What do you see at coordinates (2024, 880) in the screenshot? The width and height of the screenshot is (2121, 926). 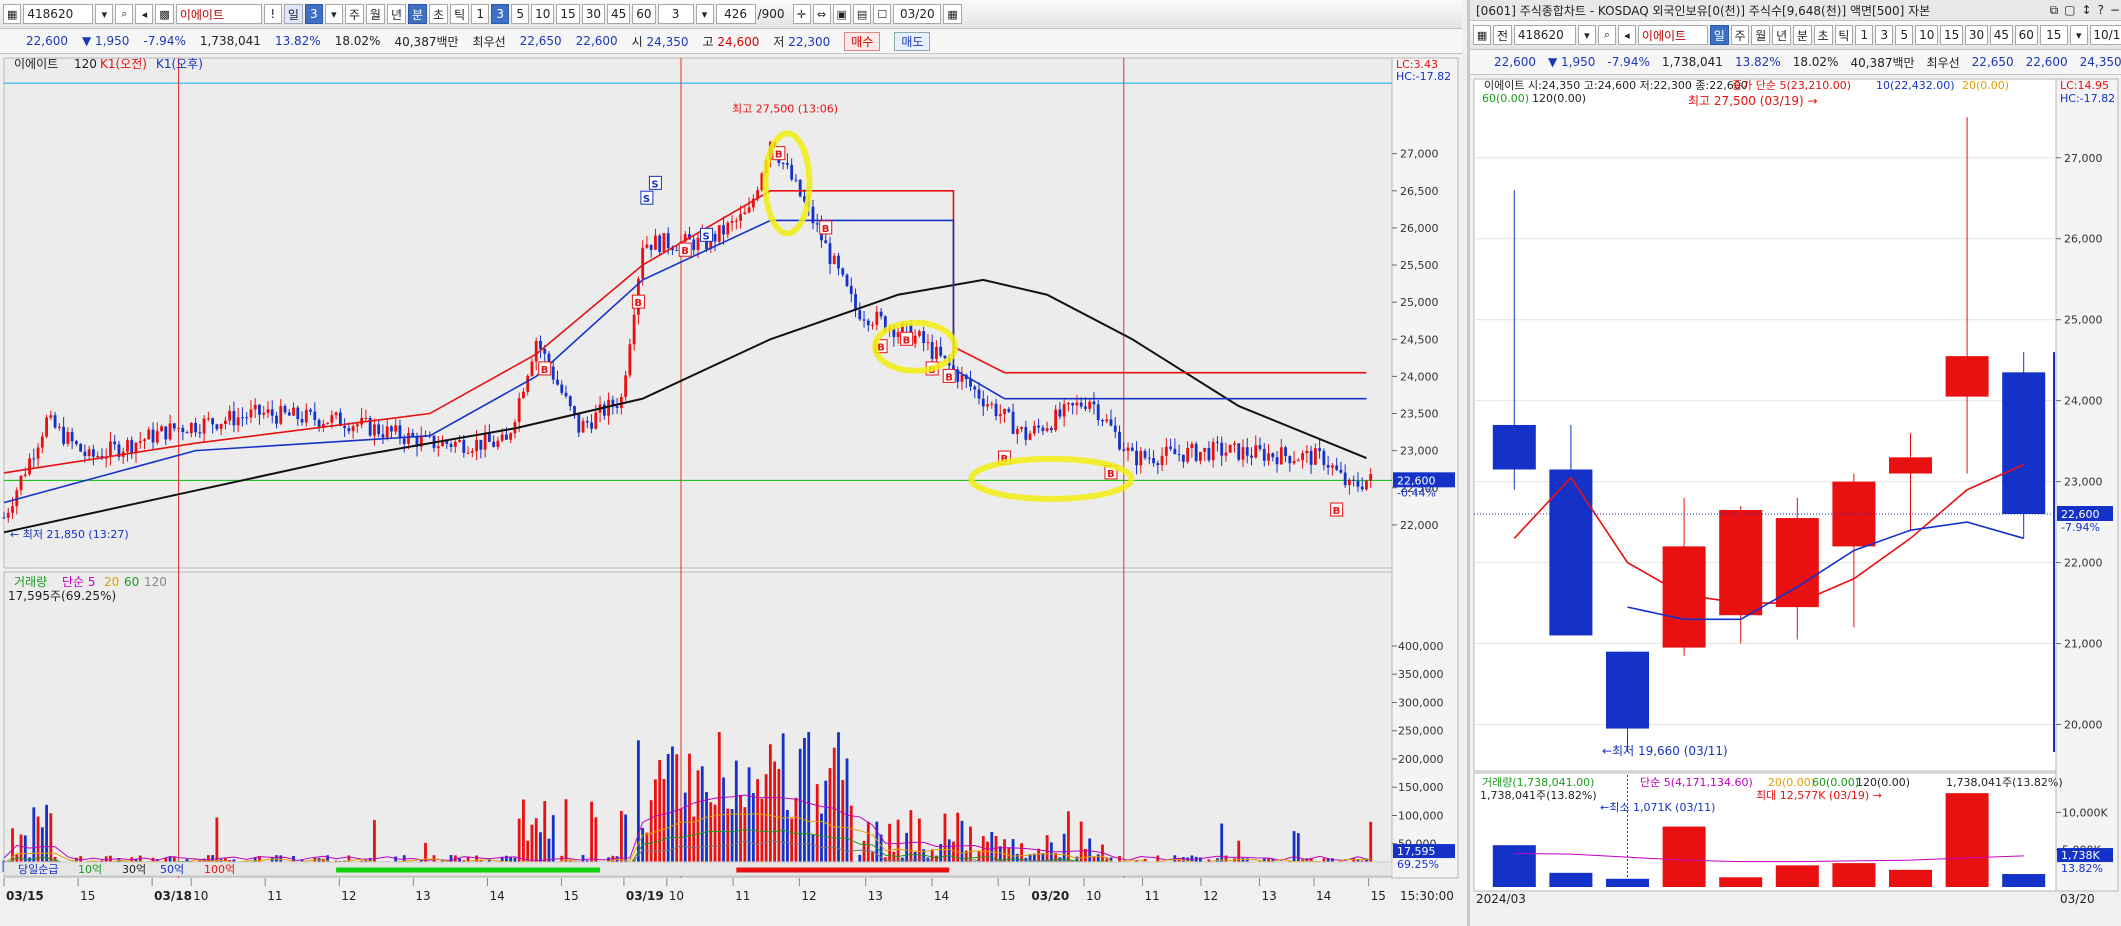 I see `daily-volume-bar` at bounding box center [2024, 880].